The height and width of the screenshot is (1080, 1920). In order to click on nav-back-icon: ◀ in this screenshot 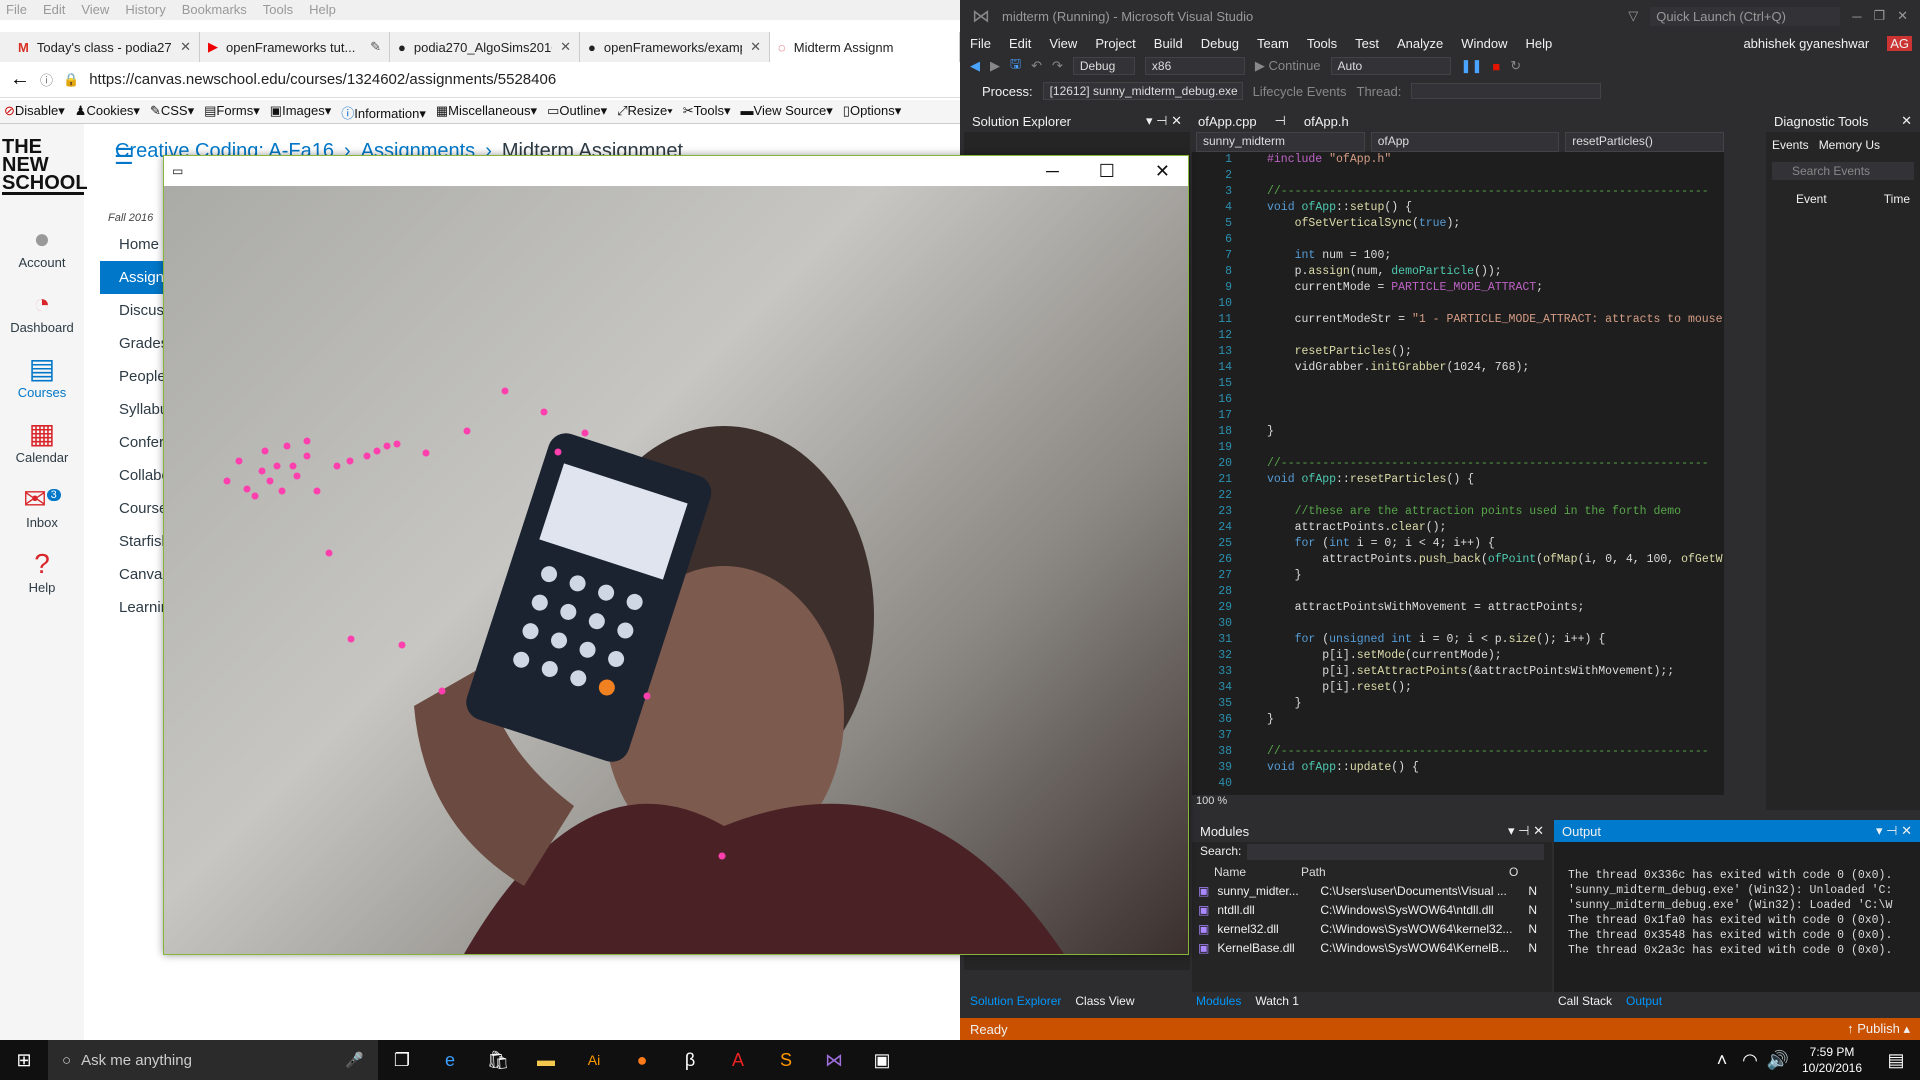, I will do `click(975, 66)`.